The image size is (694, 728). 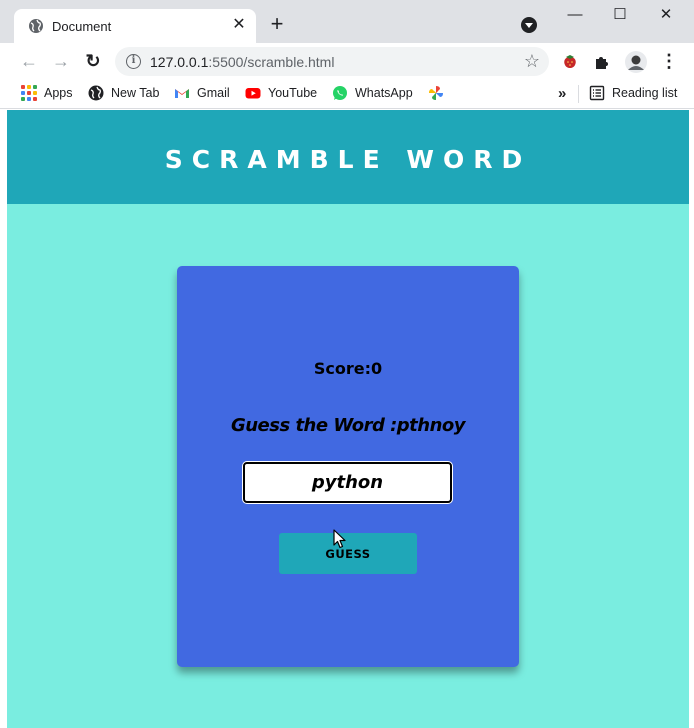 What do you see at coordinates (239, 25) in the screenshot?
I see `tab-close-icon: ✕` at bounding box center [239, 25].